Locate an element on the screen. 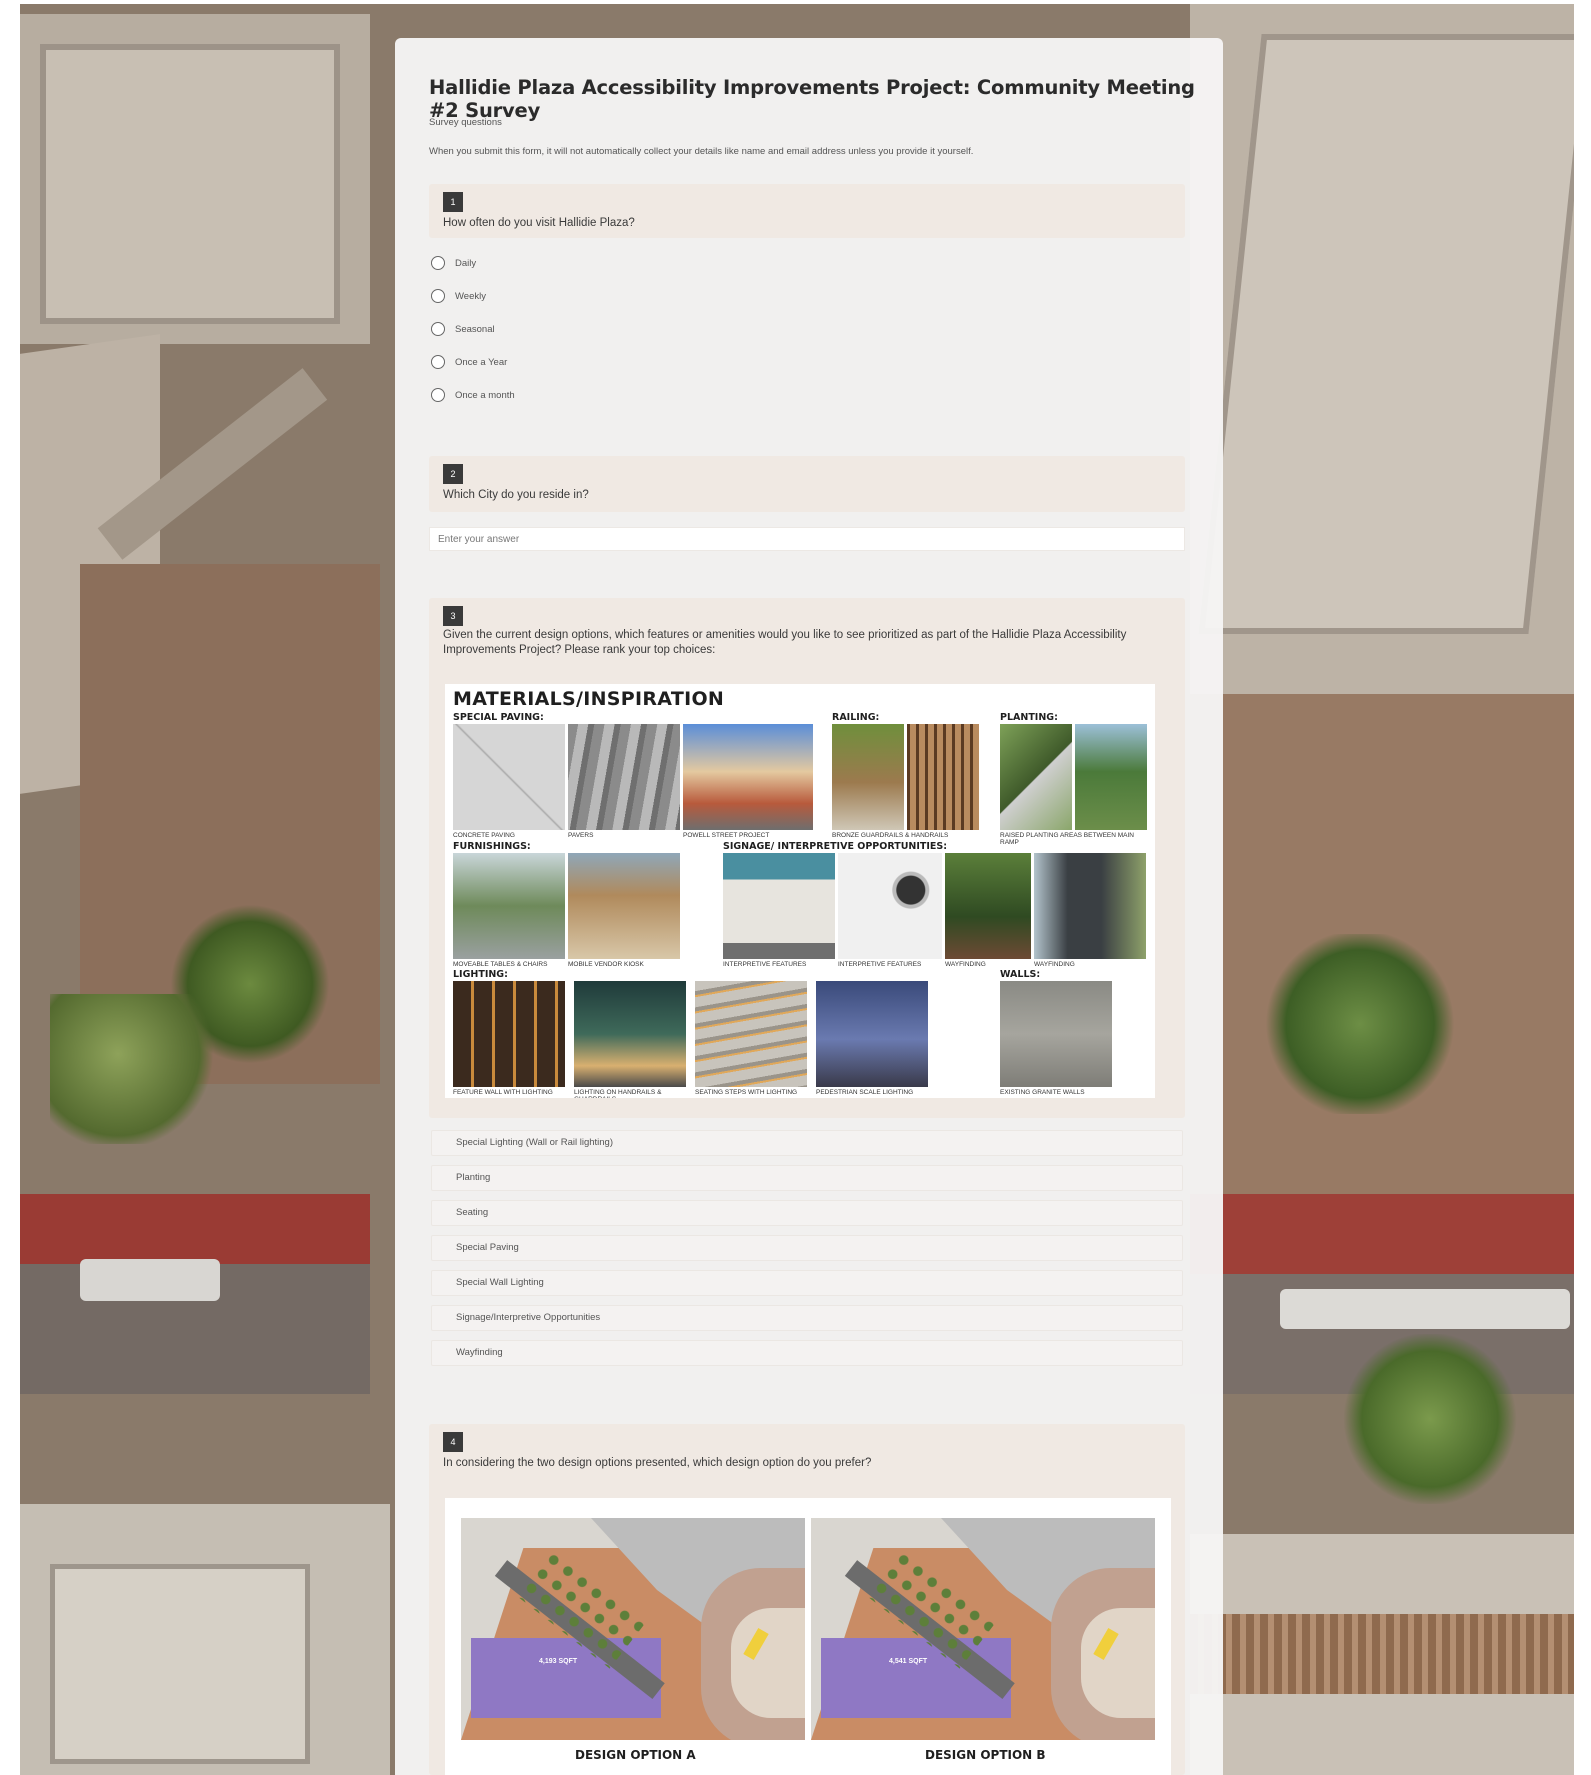 This screenshot has height=1775, width=1591. movable-tables-photo is located at coordinates (509, 906).